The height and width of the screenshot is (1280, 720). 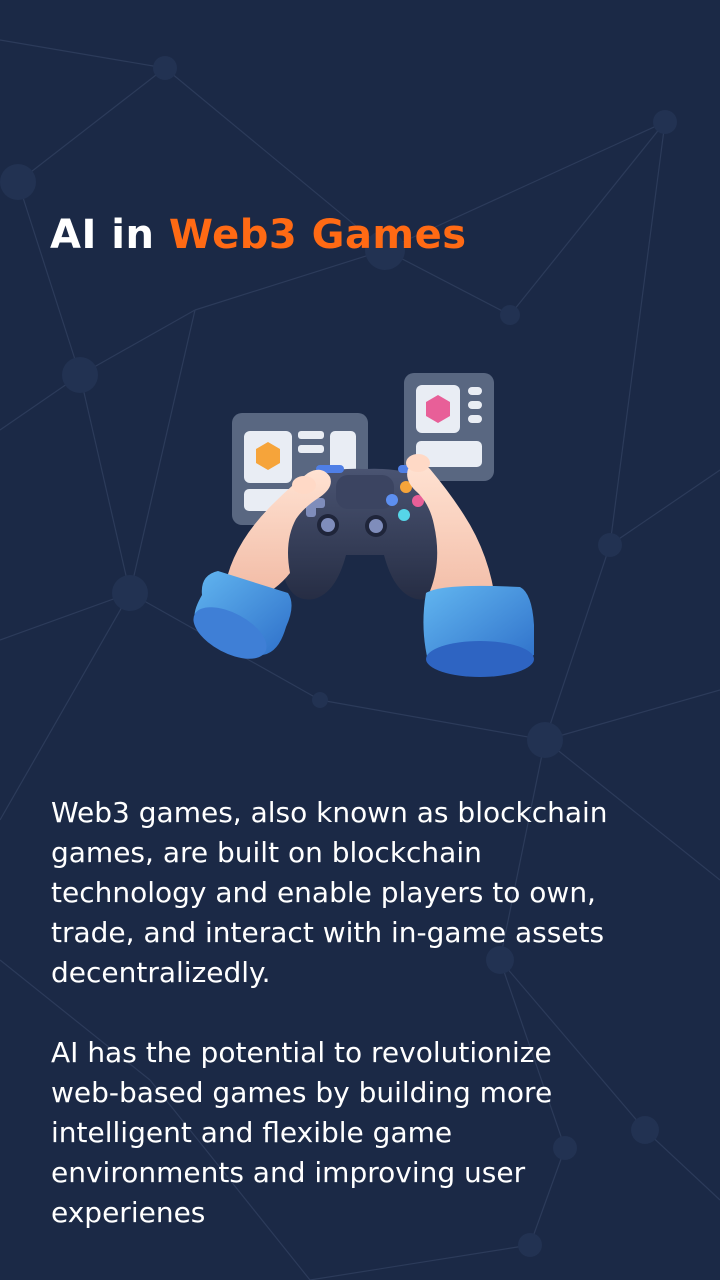 What do you see at coordinates (102, 235) in the screenshot?
I see `title-lead: AI in` at bounding box center [102, 235].